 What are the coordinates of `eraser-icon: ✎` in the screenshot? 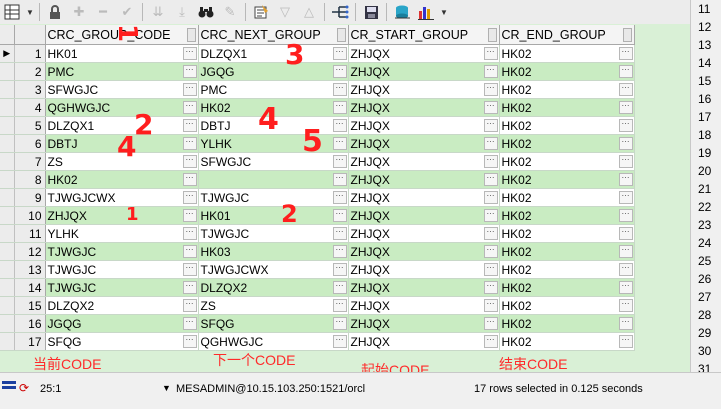 It's located at (230, 12).